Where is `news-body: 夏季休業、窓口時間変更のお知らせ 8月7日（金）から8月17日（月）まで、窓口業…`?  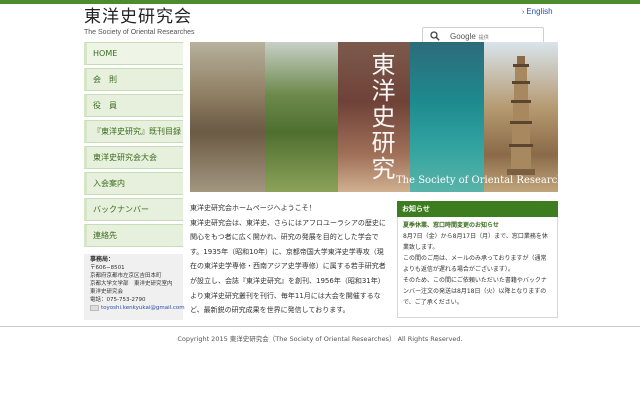 news-body: 夏季休業、窓口時間変更のお知らせ 8月7日（金）から8月17日（月）まで、窓口業… is located at coordinates (477, 267).